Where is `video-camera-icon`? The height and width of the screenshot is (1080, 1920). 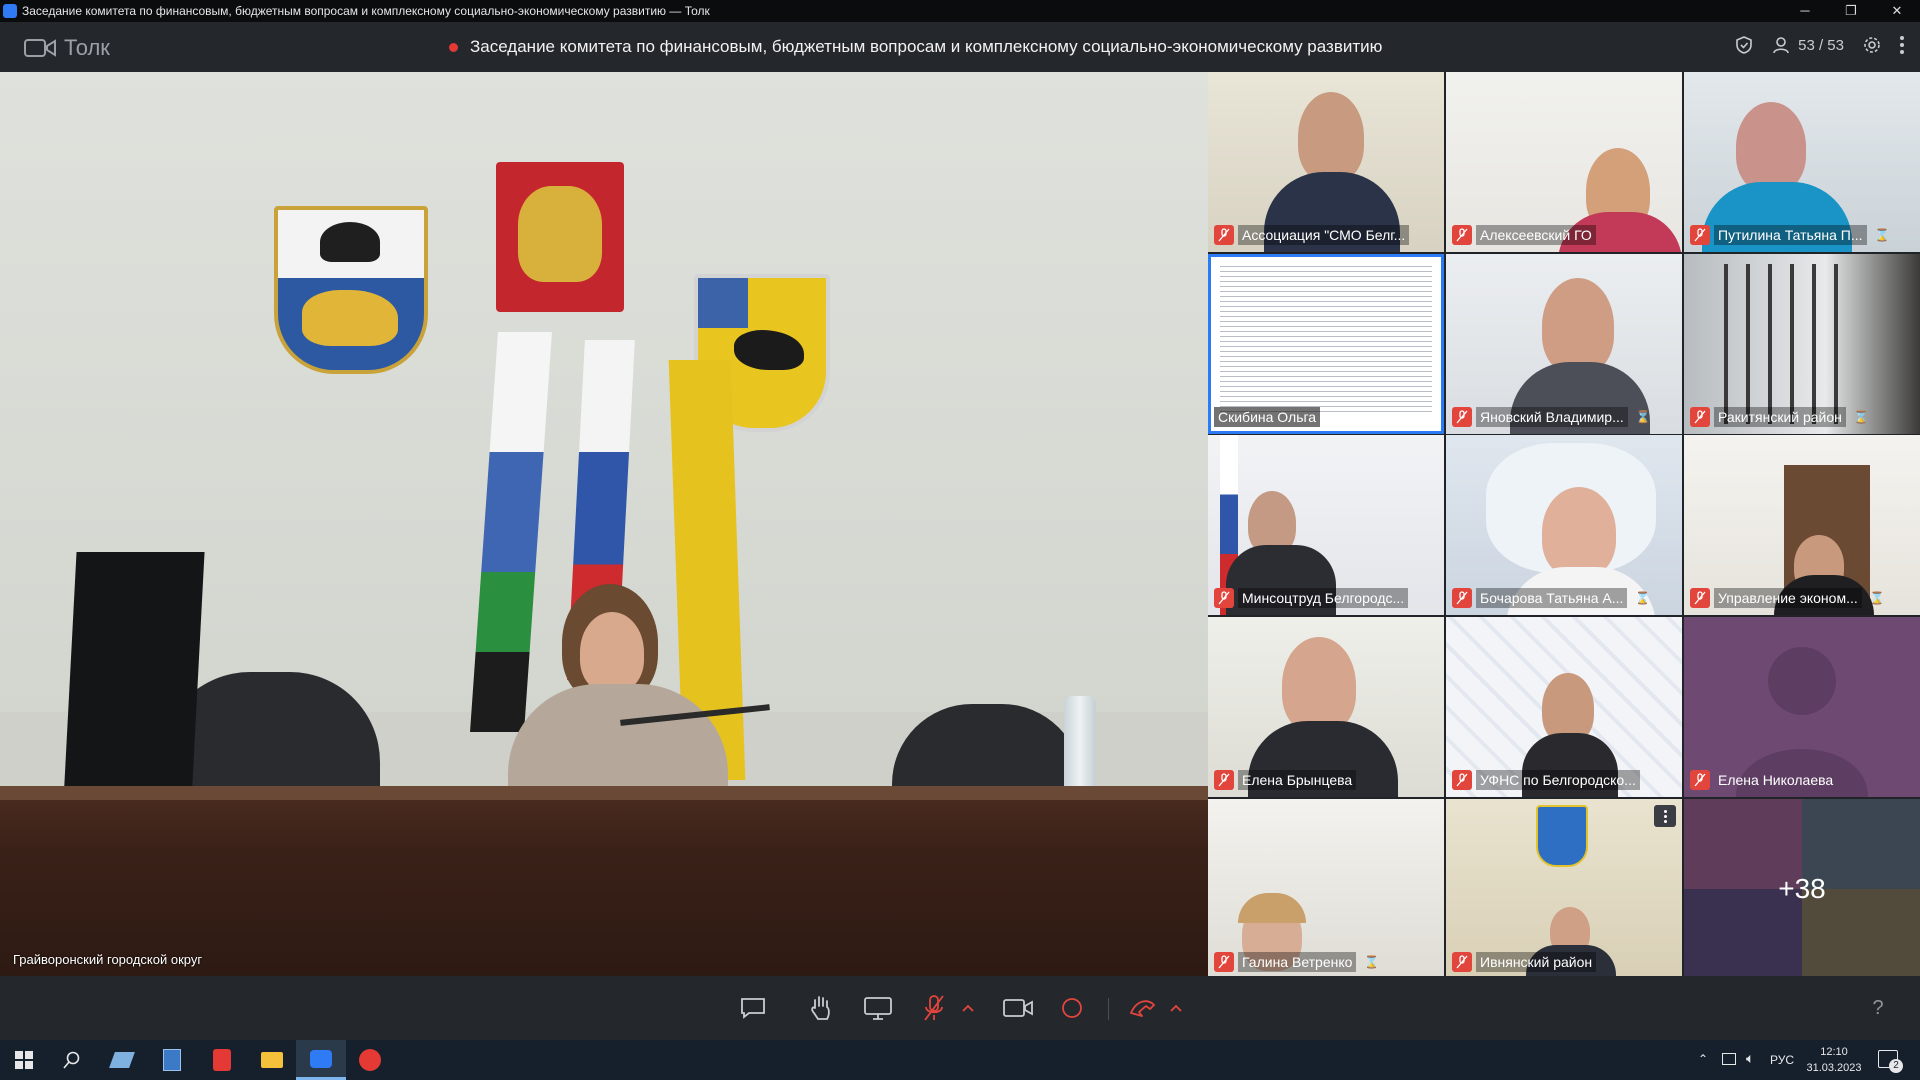
video-camera-icon is located at coordinates (1018, 1008).